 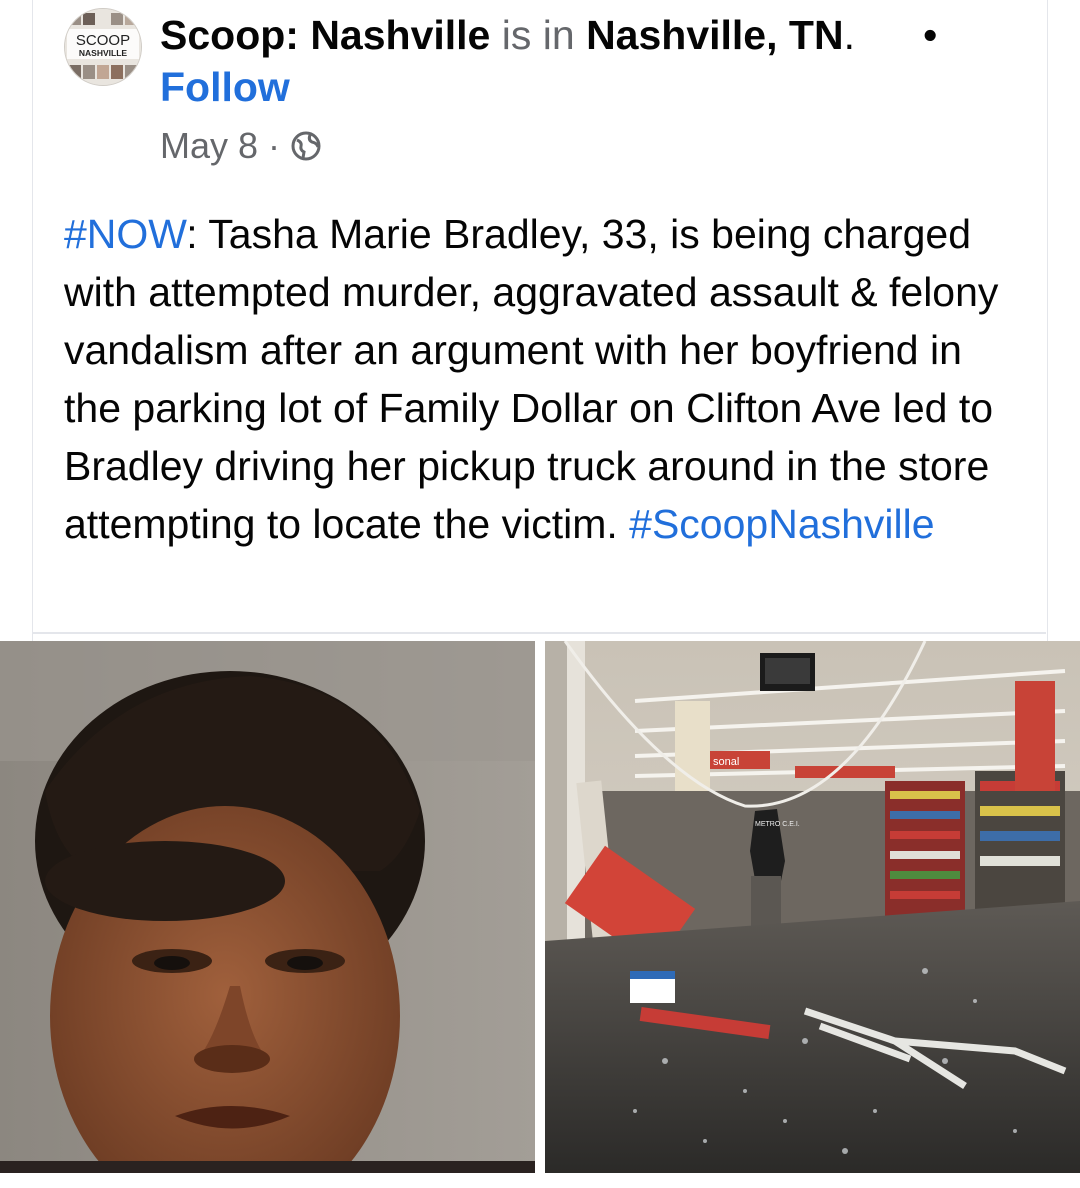 What do you see at coordinates (209, 146) in the screenshot?
I see `post-date-link: May 8` at bounding box center [209, 146].